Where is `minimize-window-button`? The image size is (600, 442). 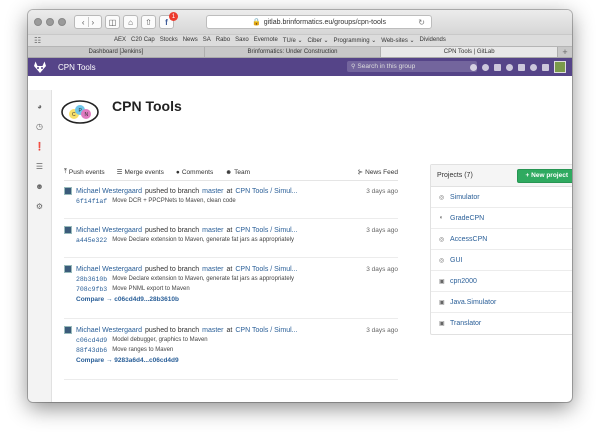 minimize-window-button is located at coordinates (50, 22).